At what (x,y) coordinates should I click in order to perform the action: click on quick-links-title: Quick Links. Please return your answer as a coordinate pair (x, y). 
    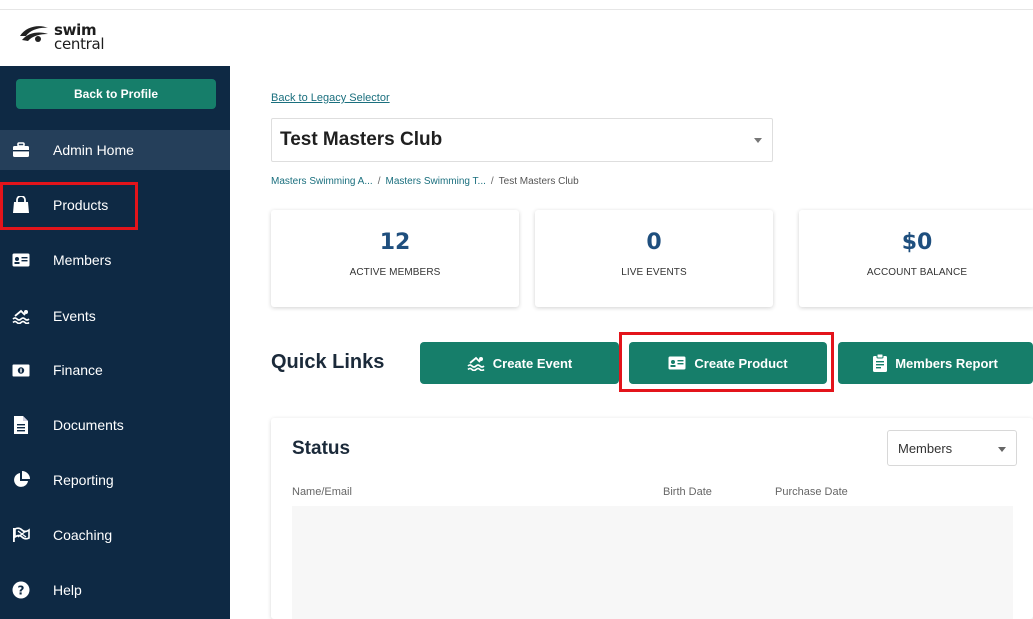
    Looking at the image, I should click on (328, 362).